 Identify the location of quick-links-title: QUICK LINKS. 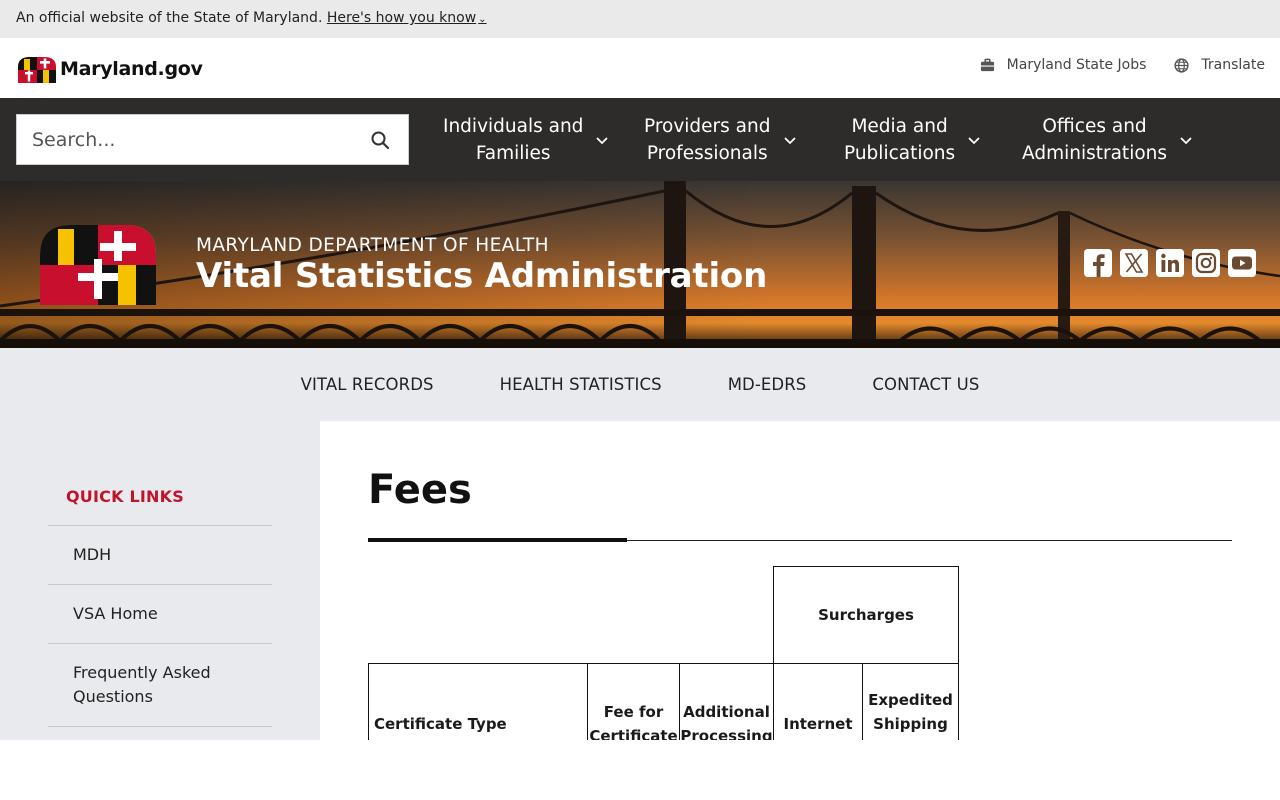
(125, 496).